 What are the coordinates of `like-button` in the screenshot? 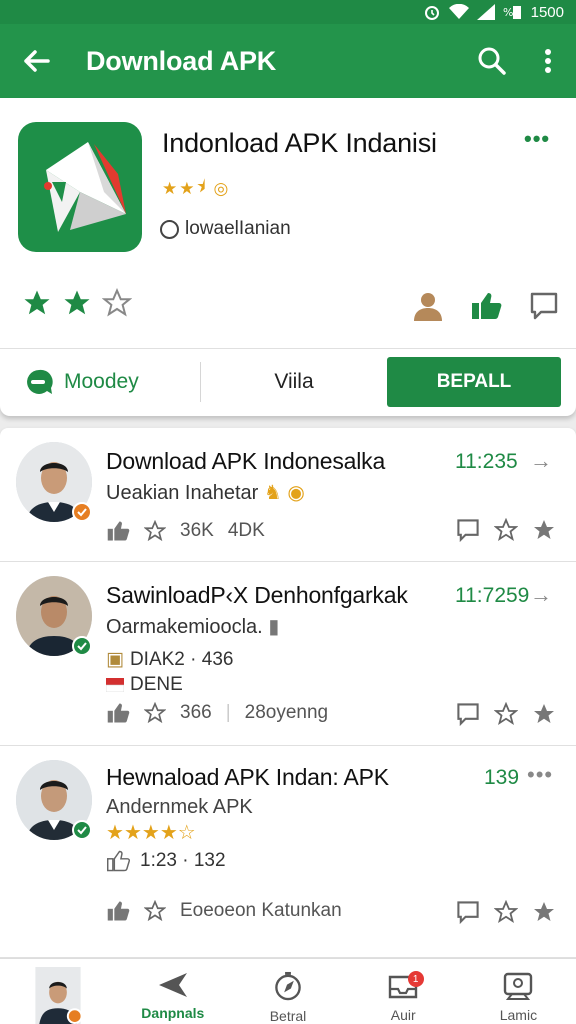 It's located at (486, 306).